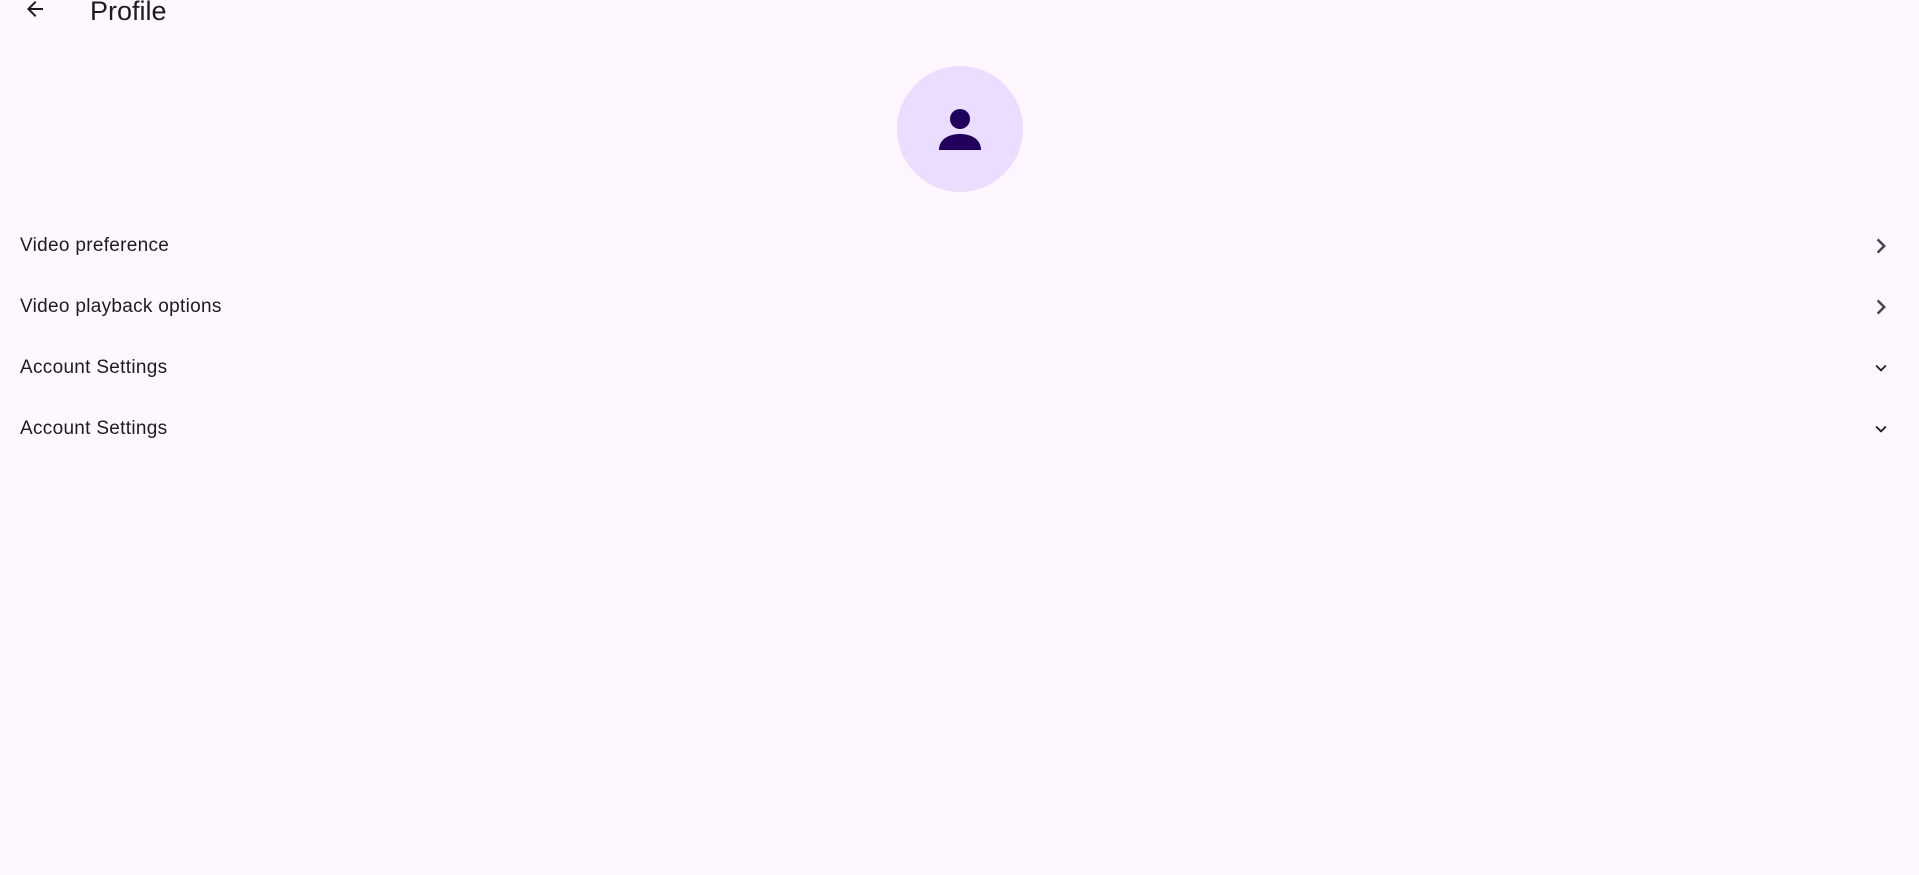 The width and height of the screenshot is (1919, 875). I want to click on menu-item-label: Video playback options, so click(121, 306).